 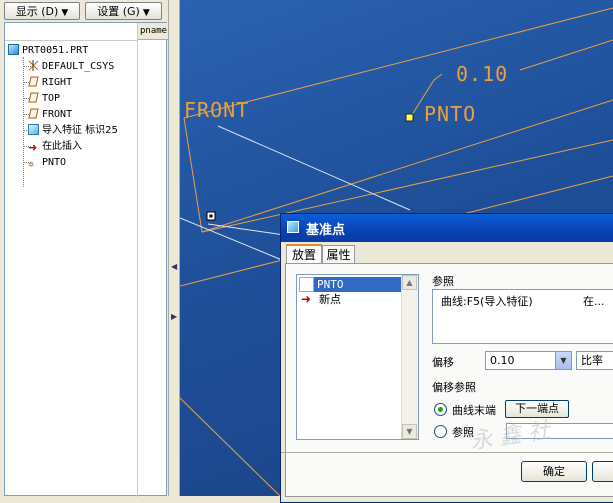 I want to click on insert-here-arrow-icon: ➜, so click(x=33, y=147).